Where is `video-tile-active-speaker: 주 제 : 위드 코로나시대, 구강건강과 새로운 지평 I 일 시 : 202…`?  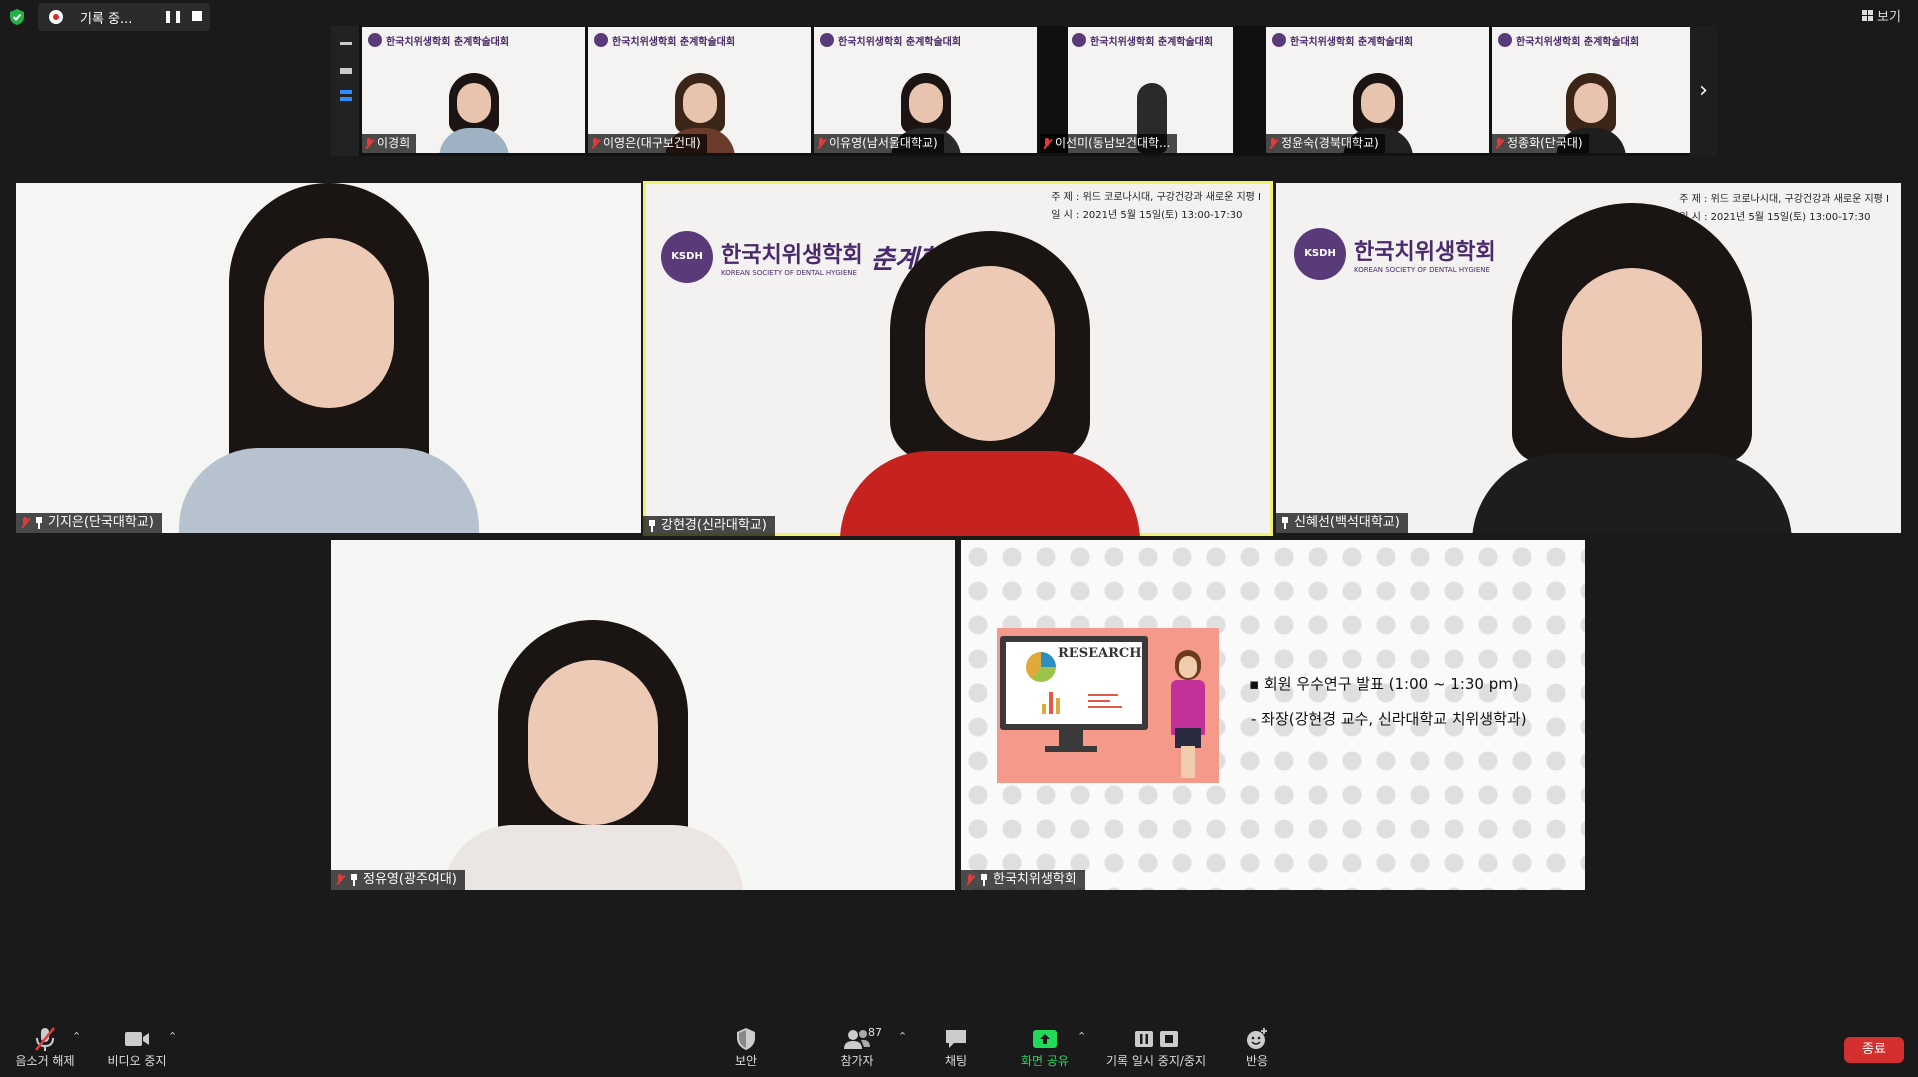 video-tile-active-speaker: 주 제 : 위드 코로나시대, 구강건강과 새로운 지평 I 일 시 : 202… is located at coordinates (958, 358).